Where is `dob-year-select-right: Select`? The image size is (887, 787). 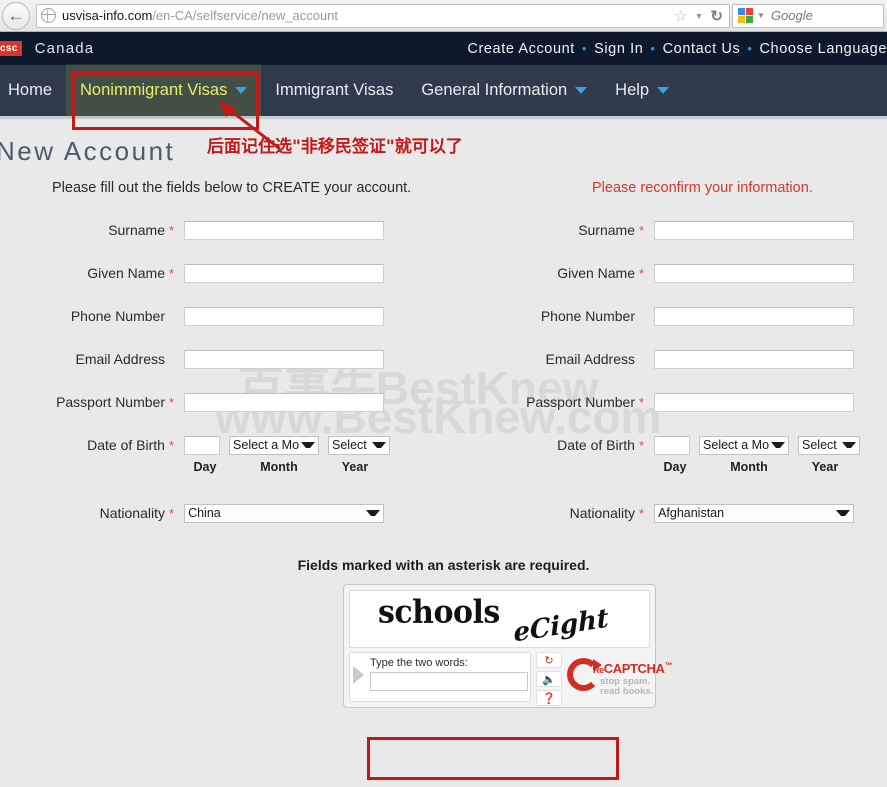
dob-year-select-right: Select is located at coordinates (829, 445).